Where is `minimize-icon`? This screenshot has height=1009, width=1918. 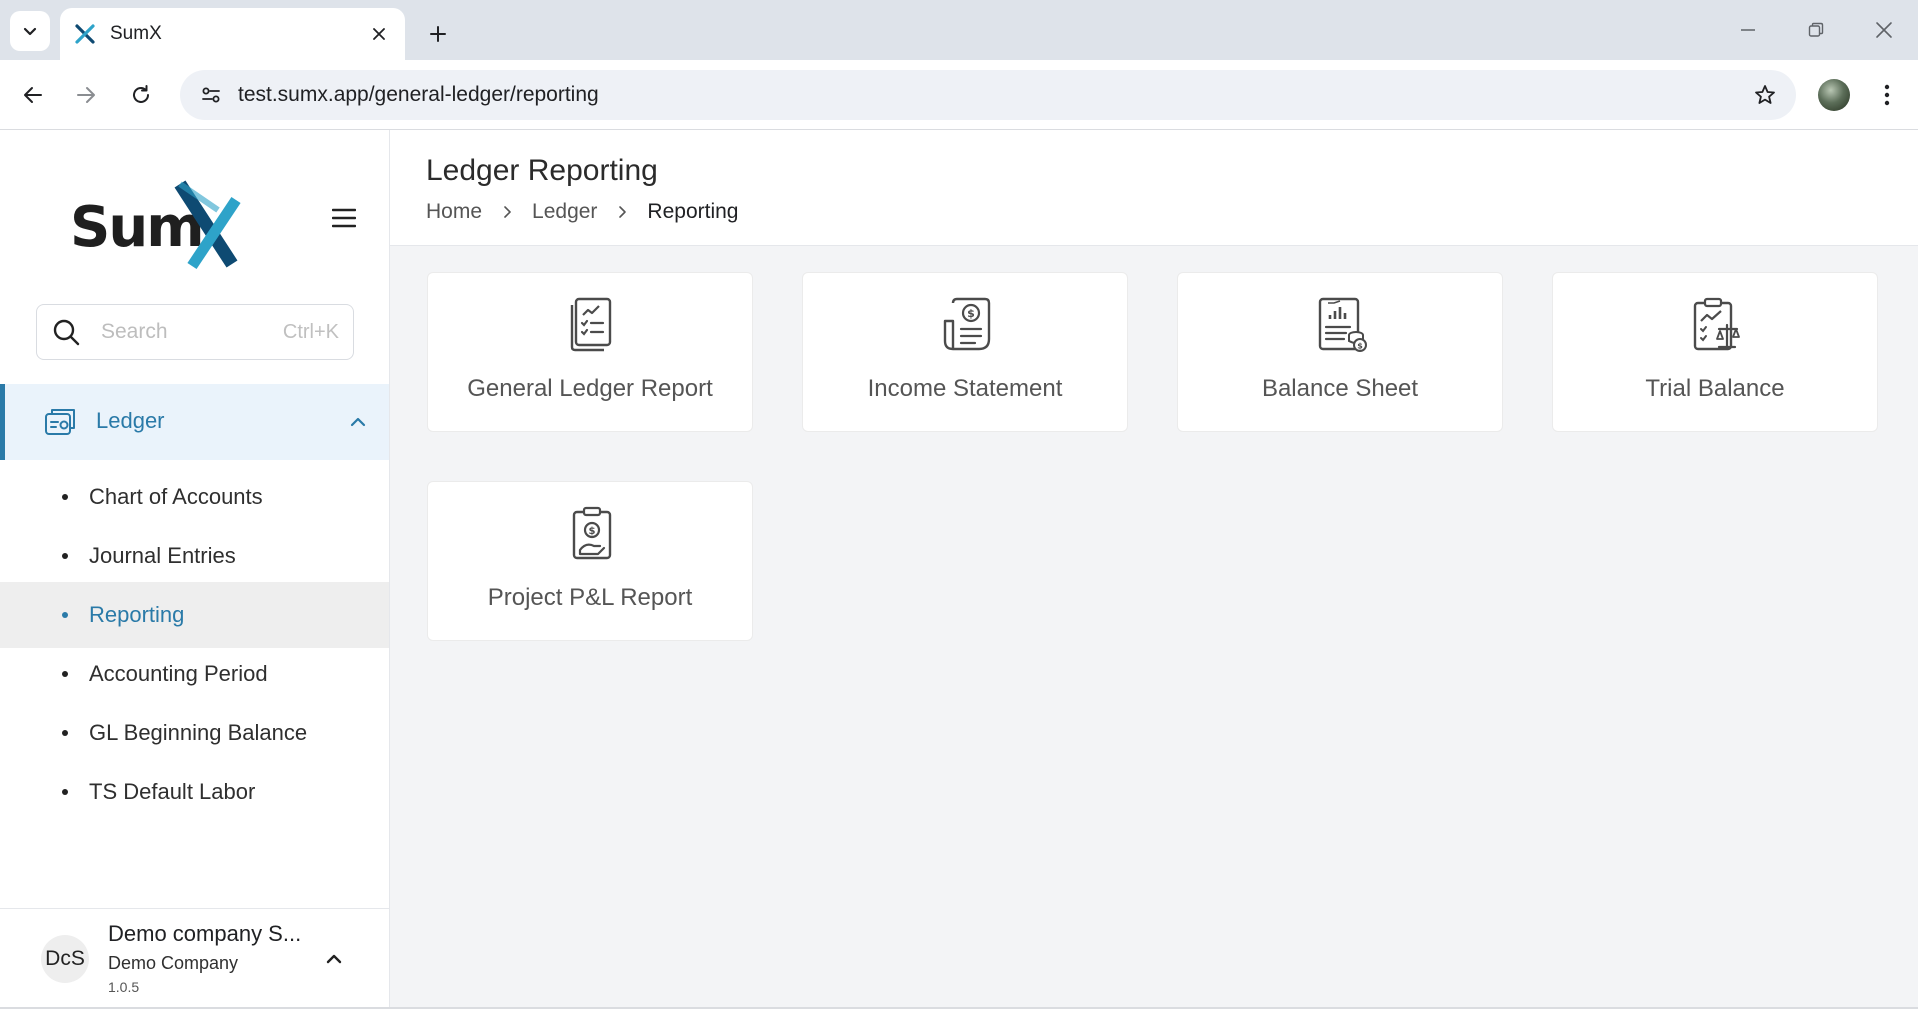 minimize-icon is located at coordinates (1748, 30).